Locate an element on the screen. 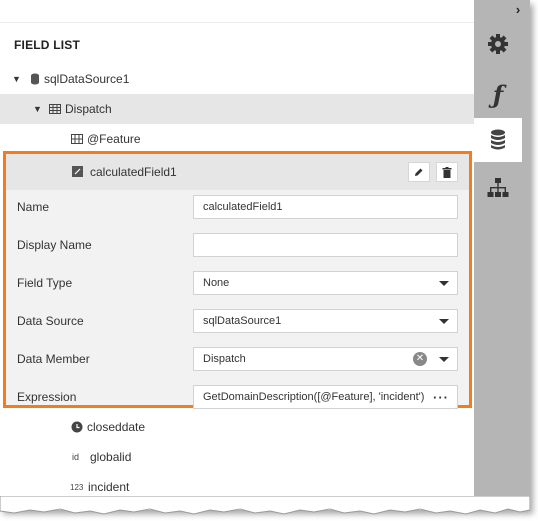  field-type-label: Field Type is located at coordinates (45, 283).